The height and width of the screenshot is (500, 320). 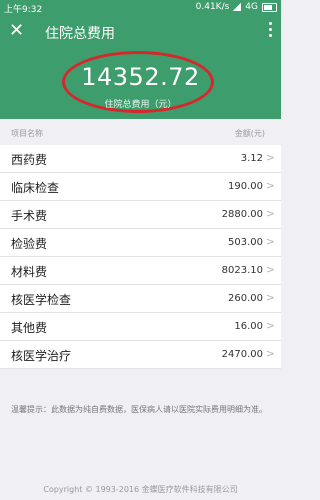 I want to click on nav-bar: ✕ 住院总费用, so click(x=140, y=32).